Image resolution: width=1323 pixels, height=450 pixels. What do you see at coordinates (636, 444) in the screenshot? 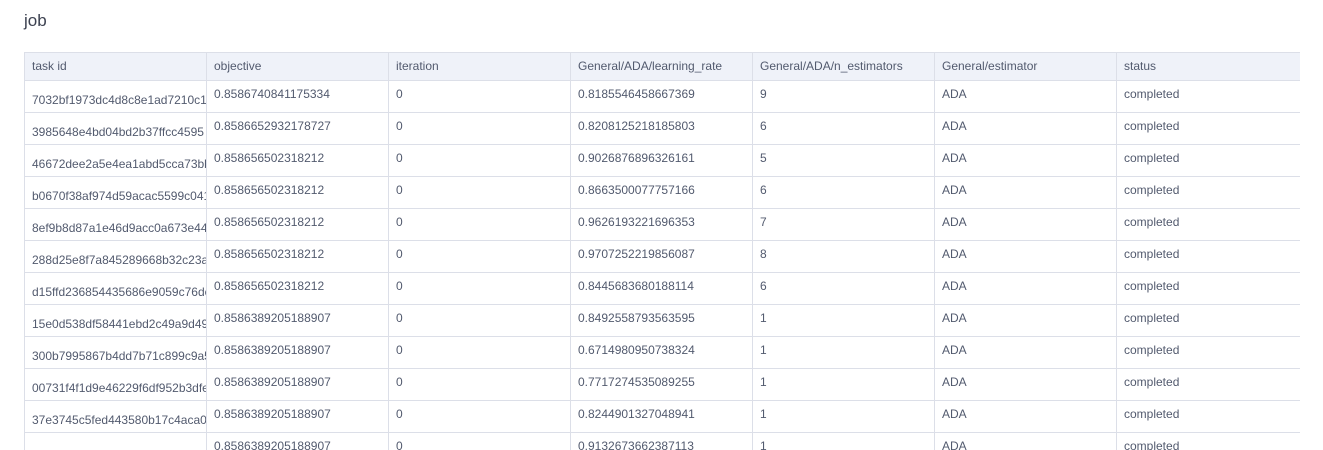
I see `cell-value: 0.9132673662387113` at bounding box center [636, 444].